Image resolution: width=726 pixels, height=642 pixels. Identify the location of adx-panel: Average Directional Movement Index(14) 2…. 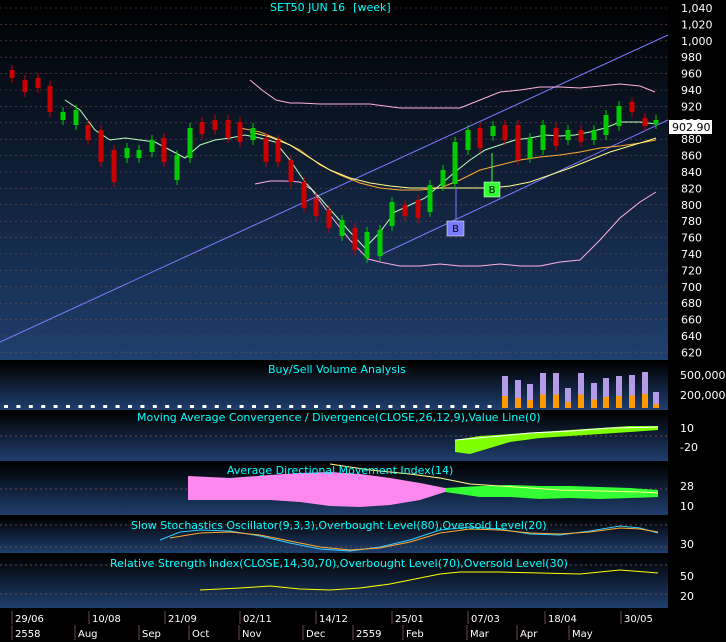
(347, 489).